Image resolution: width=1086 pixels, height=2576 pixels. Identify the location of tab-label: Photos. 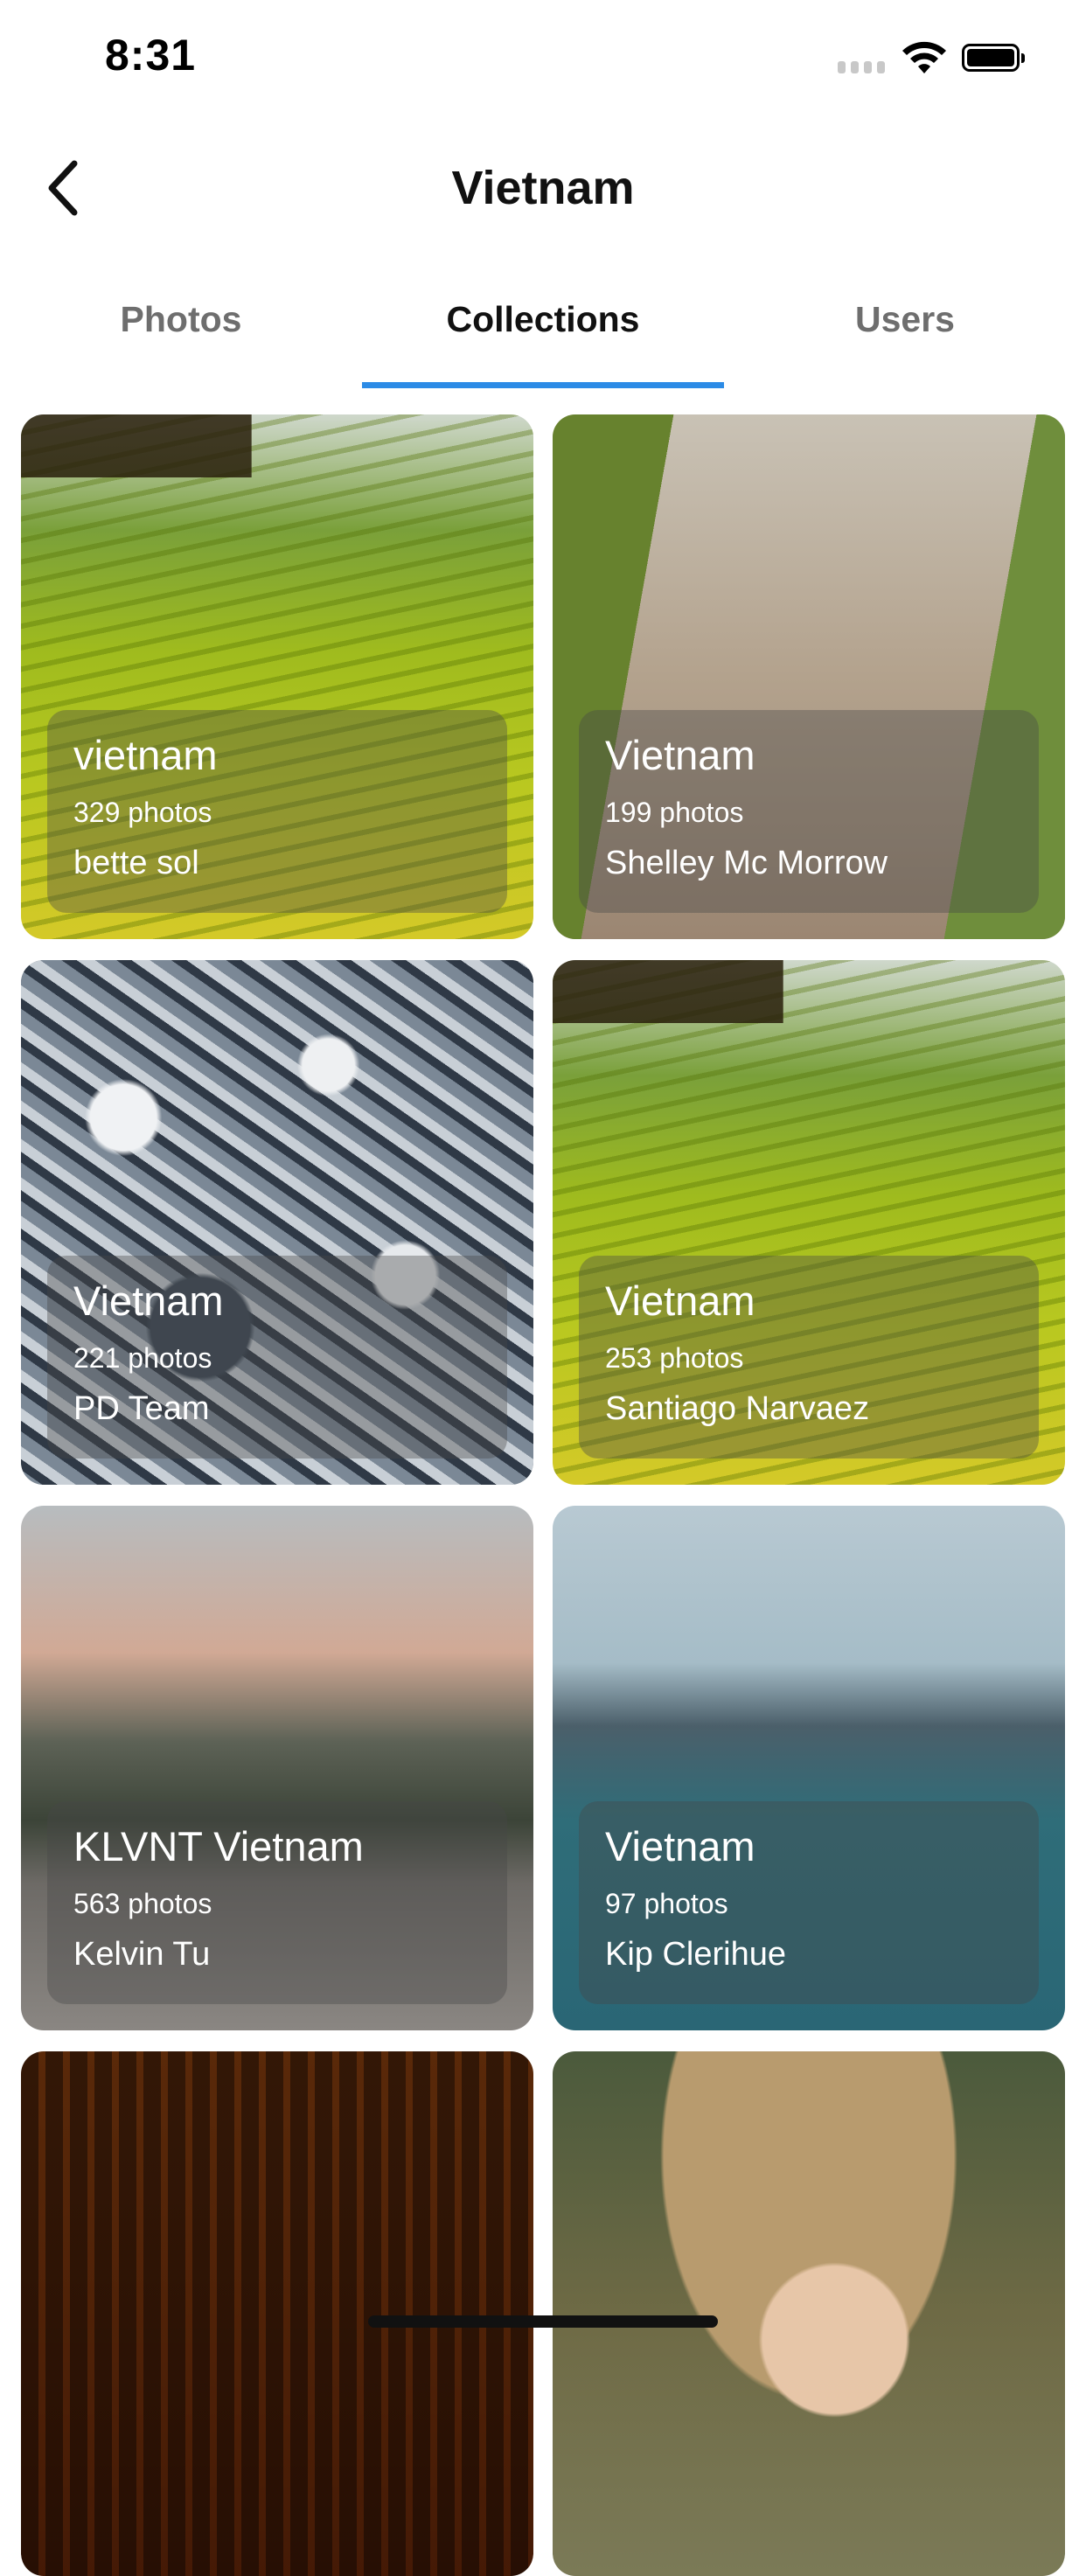
(181, 319).